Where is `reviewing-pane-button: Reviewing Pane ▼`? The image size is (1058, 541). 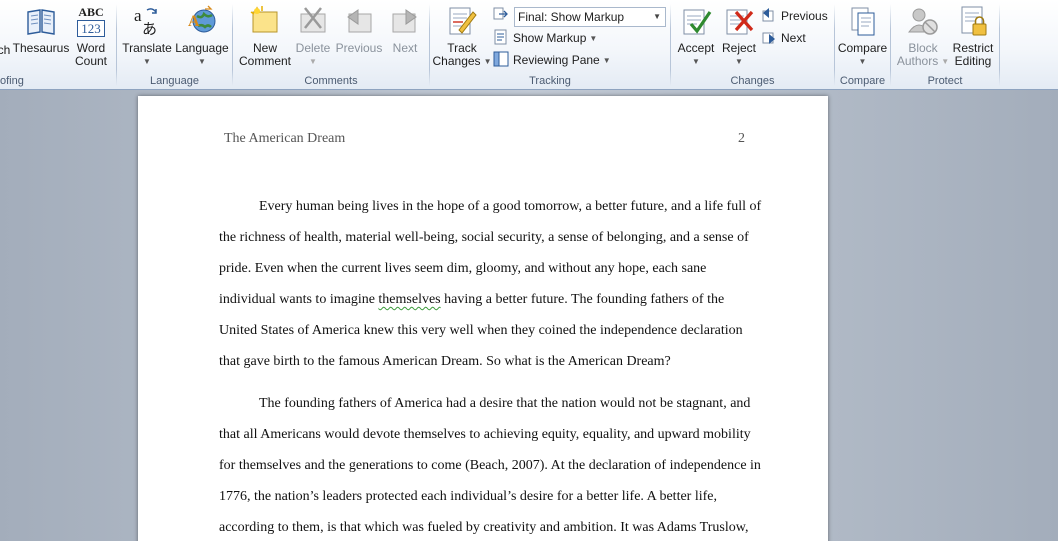
reviewing-pane-button: Reviewing Pane ▼ is located at coordinates (552, 60).